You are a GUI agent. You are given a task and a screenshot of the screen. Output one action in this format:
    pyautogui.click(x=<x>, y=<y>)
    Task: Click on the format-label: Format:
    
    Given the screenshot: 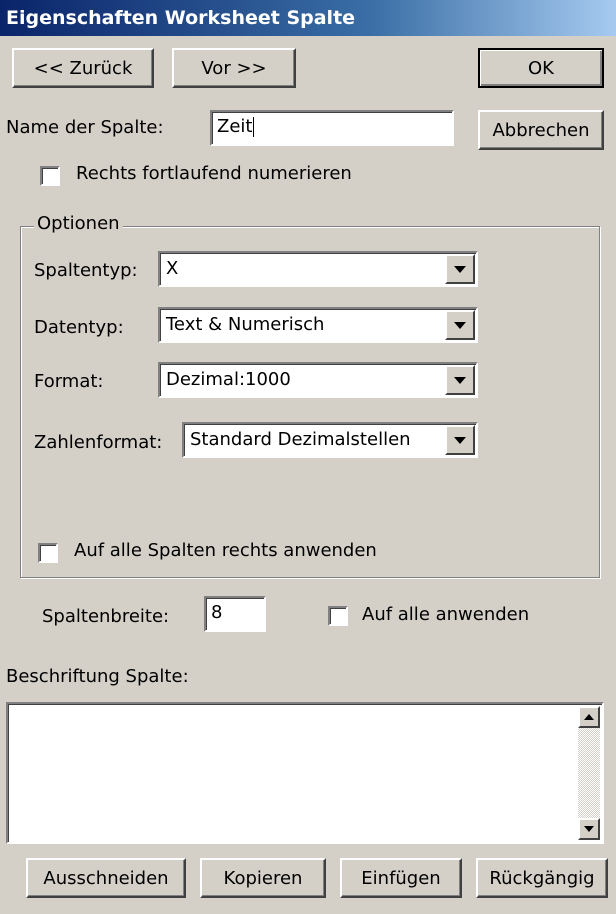 What is the action you would take?
    pyautogui.click(x=69, y=381)
    